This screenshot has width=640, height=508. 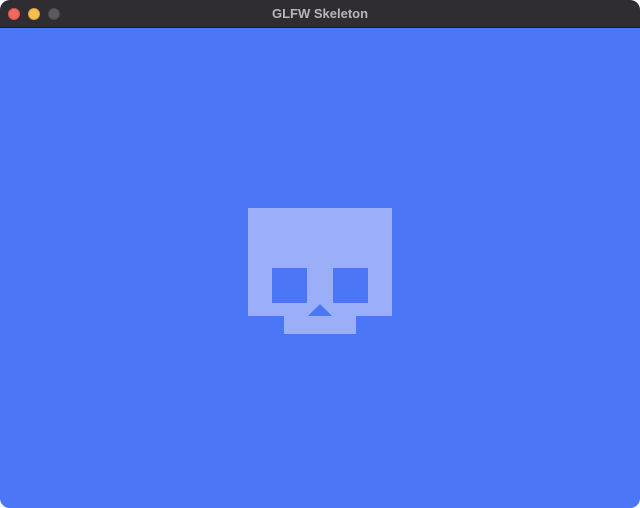 I want to click on title-bar: GLFW Skeleton, so click(x=320, y=14).